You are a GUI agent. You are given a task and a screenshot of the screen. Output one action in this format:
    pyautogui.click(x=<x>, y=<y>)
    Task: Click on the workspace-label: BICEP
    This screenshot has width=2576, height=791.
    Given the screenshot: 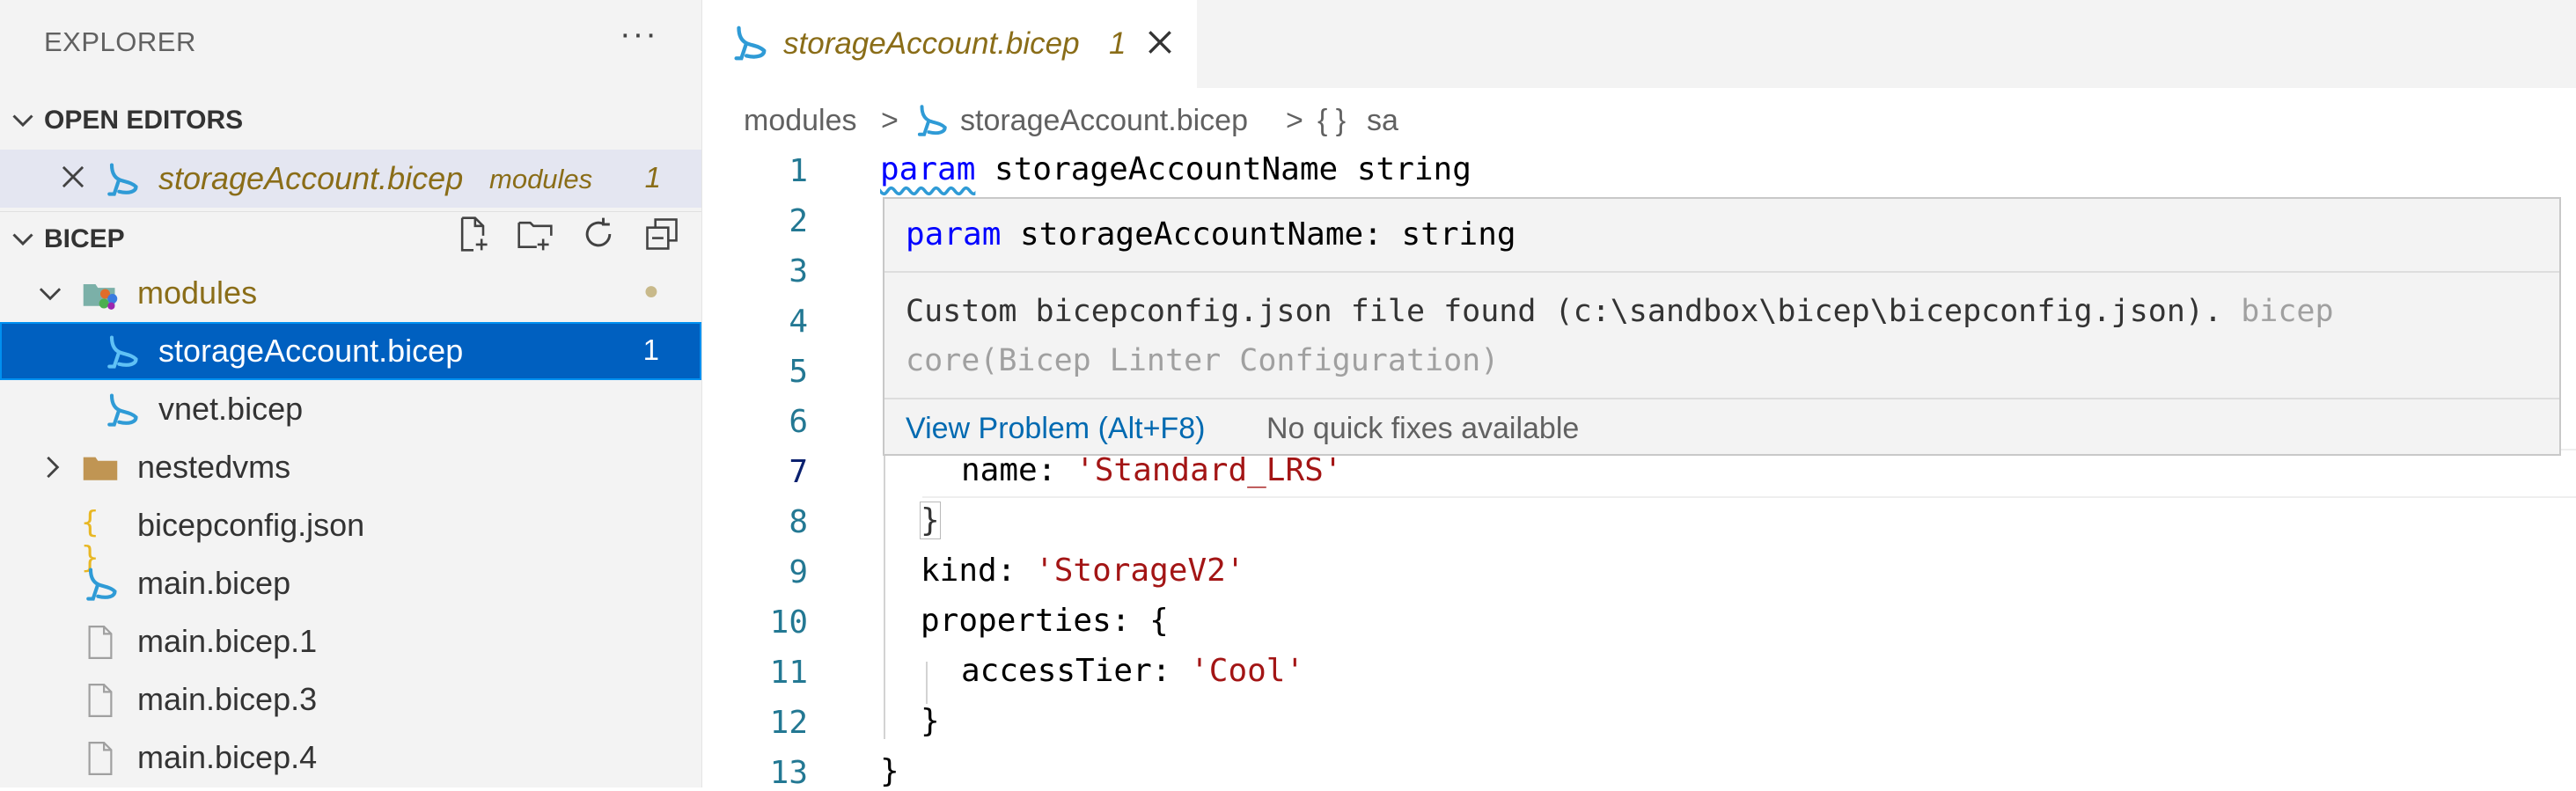 What is the action you would take?
    pyautogui.click(x=84, y=238)
    